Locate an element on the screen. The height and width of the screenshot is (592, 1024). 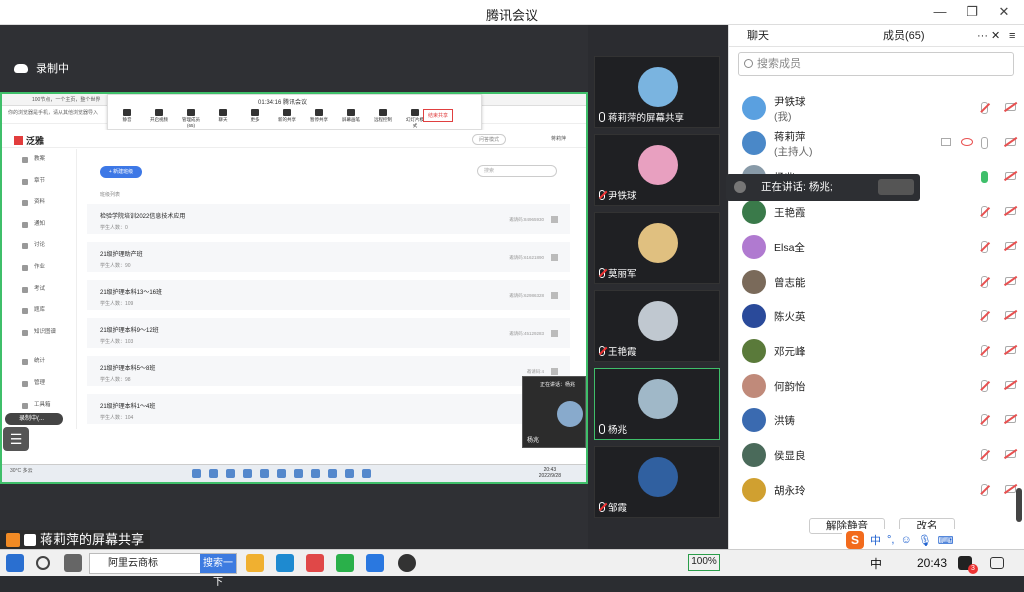
sogou-icon: S is located at coordinates (855, 540).